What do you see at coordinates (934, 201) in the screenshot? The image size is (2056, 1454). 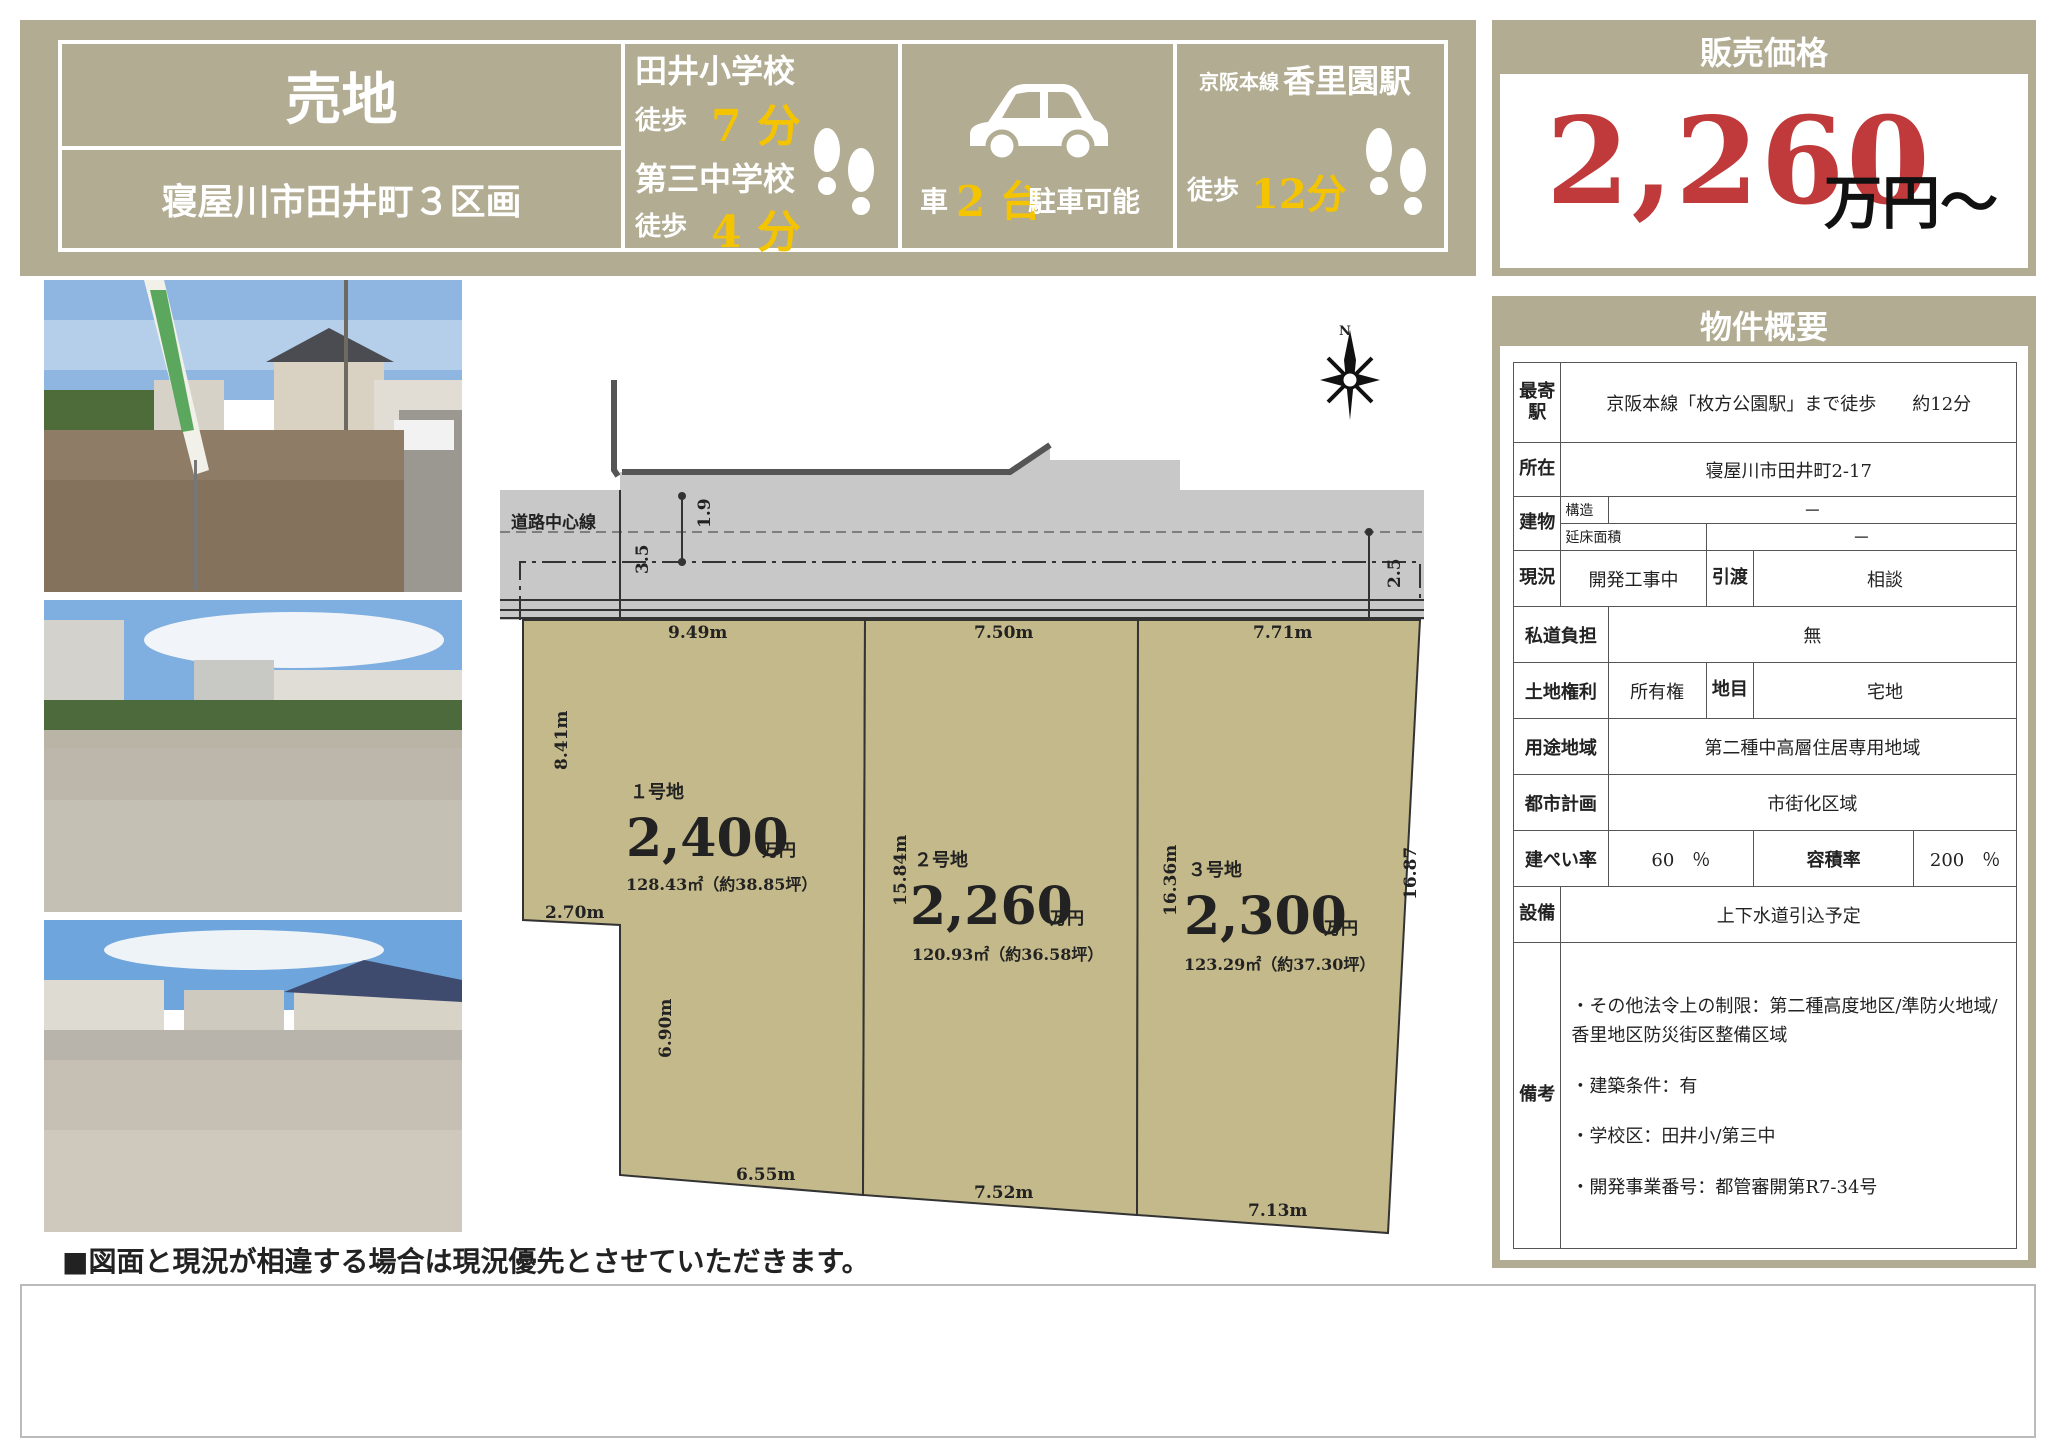 I see `parking-prefix: 車` at bounding box center [934, 201].